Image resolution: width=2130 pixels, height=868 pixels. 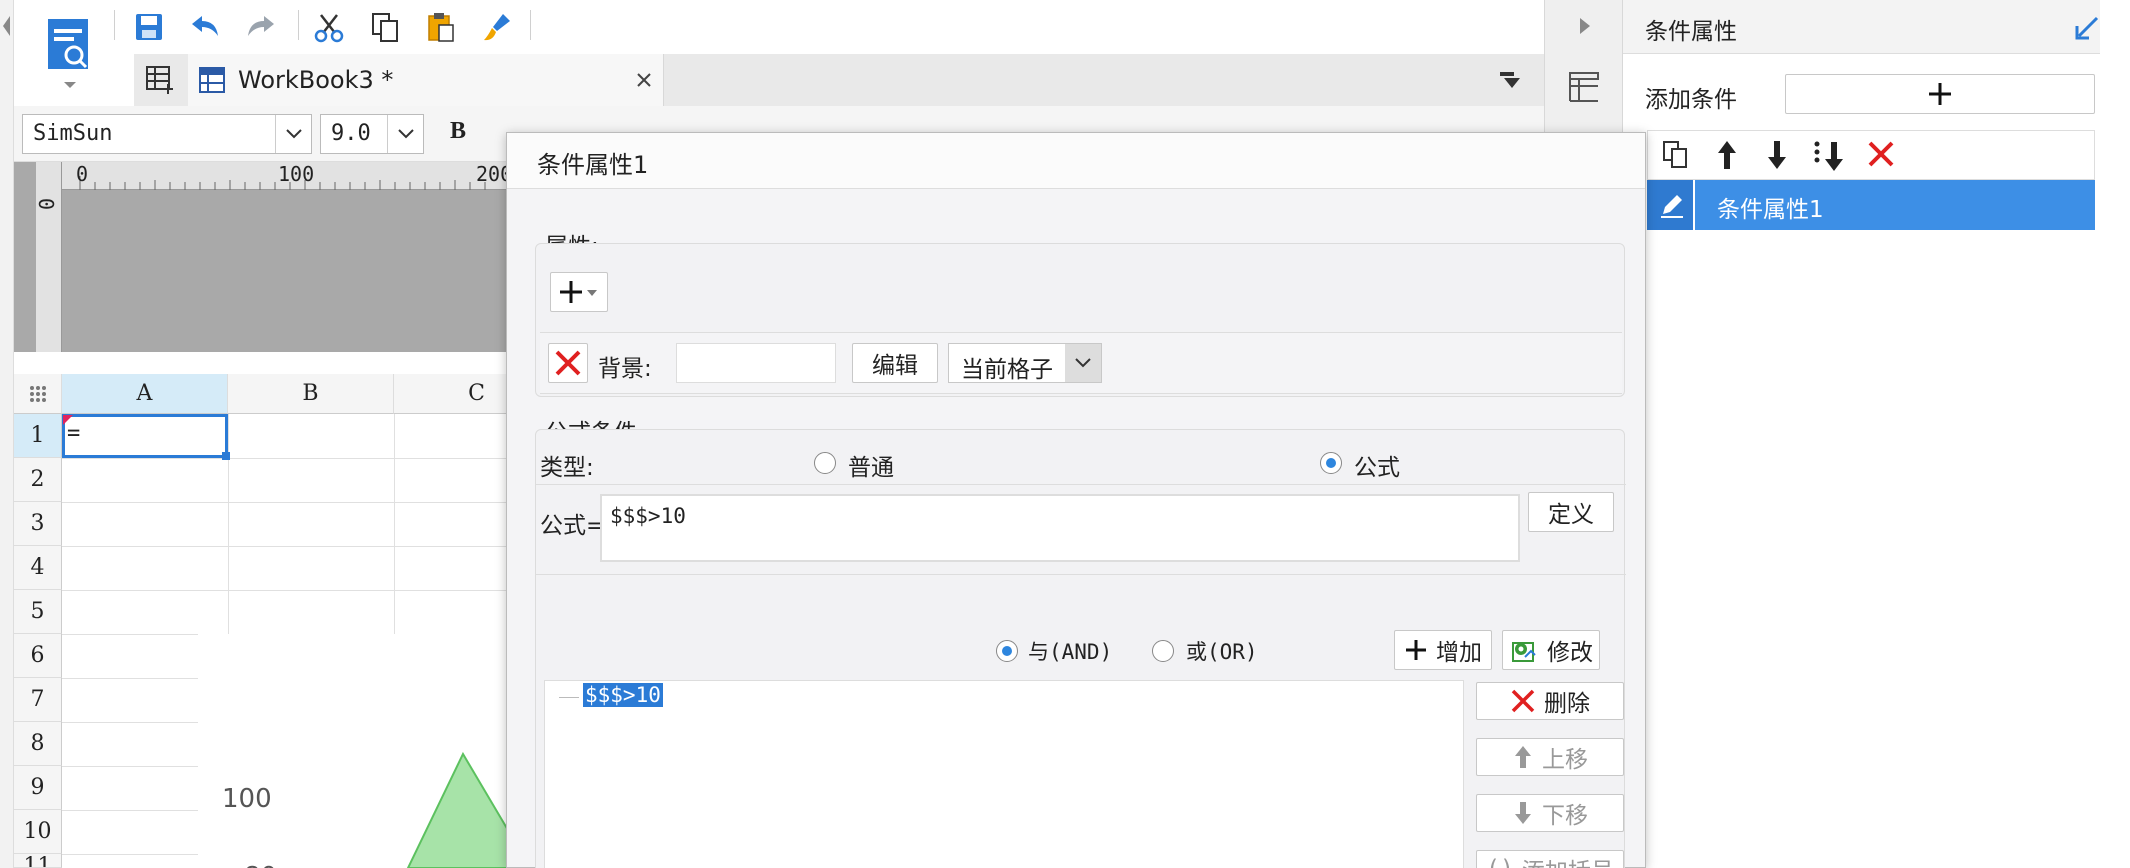 I want to click on formula-value: $$$>10, so click(x=648, y=516).